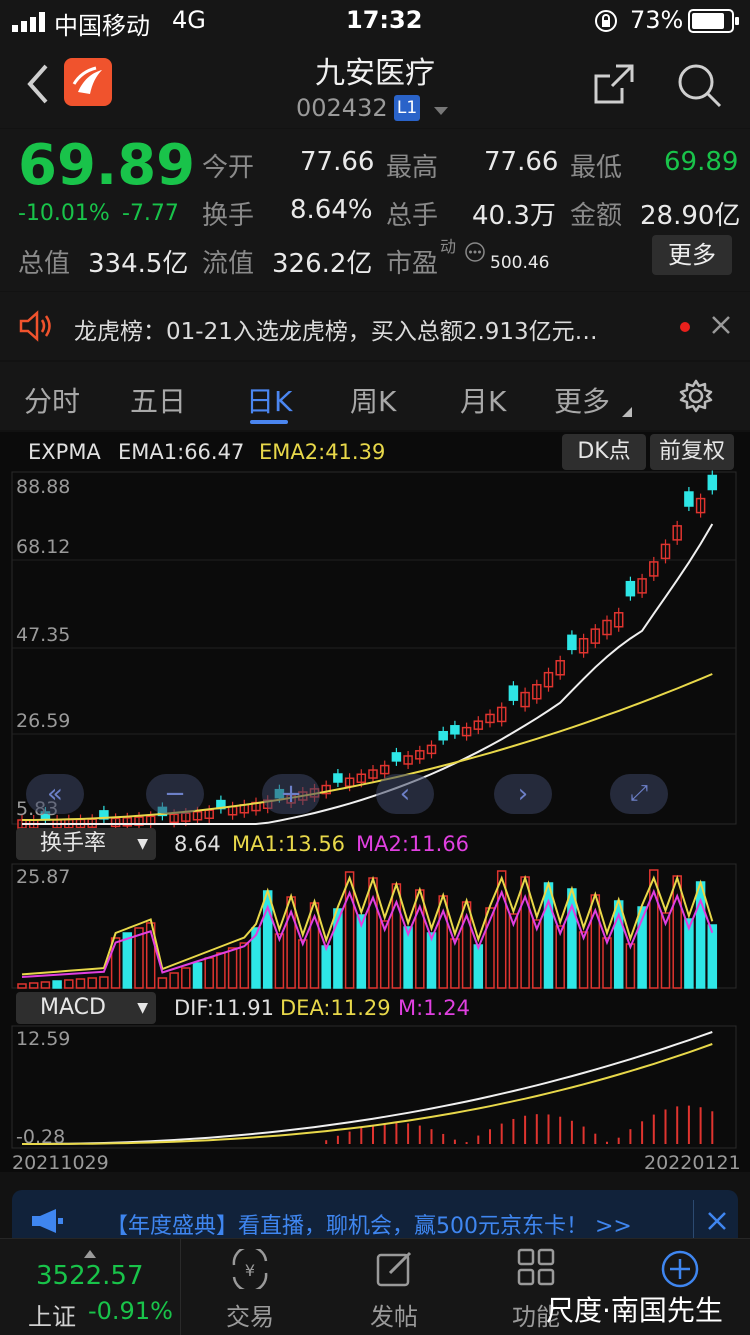 Image resolution: width=750 pixels, height=1335 pixels. Describe the element at coordinates (521, 162) in the screenshot. I see `high-value: 77.66` at that location.